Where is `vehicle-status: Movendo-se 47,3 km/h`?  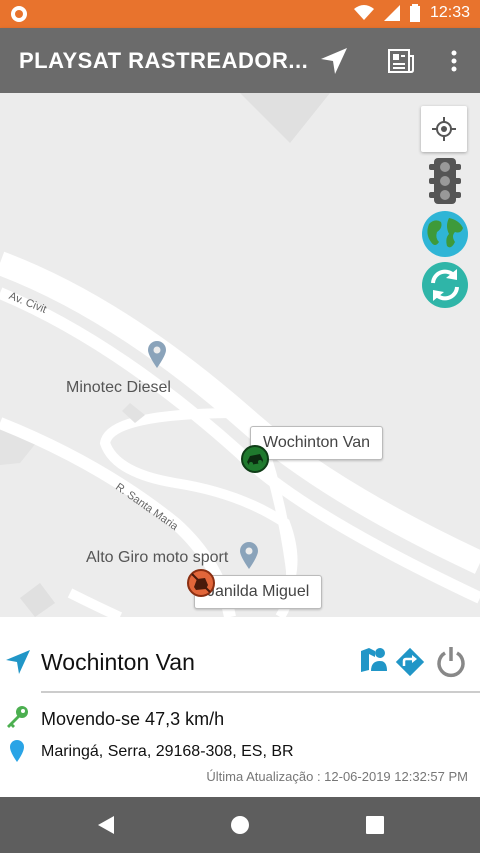
vehicle-status: Movendo-se 47,3 km/h is located at coordinates (133, 719).